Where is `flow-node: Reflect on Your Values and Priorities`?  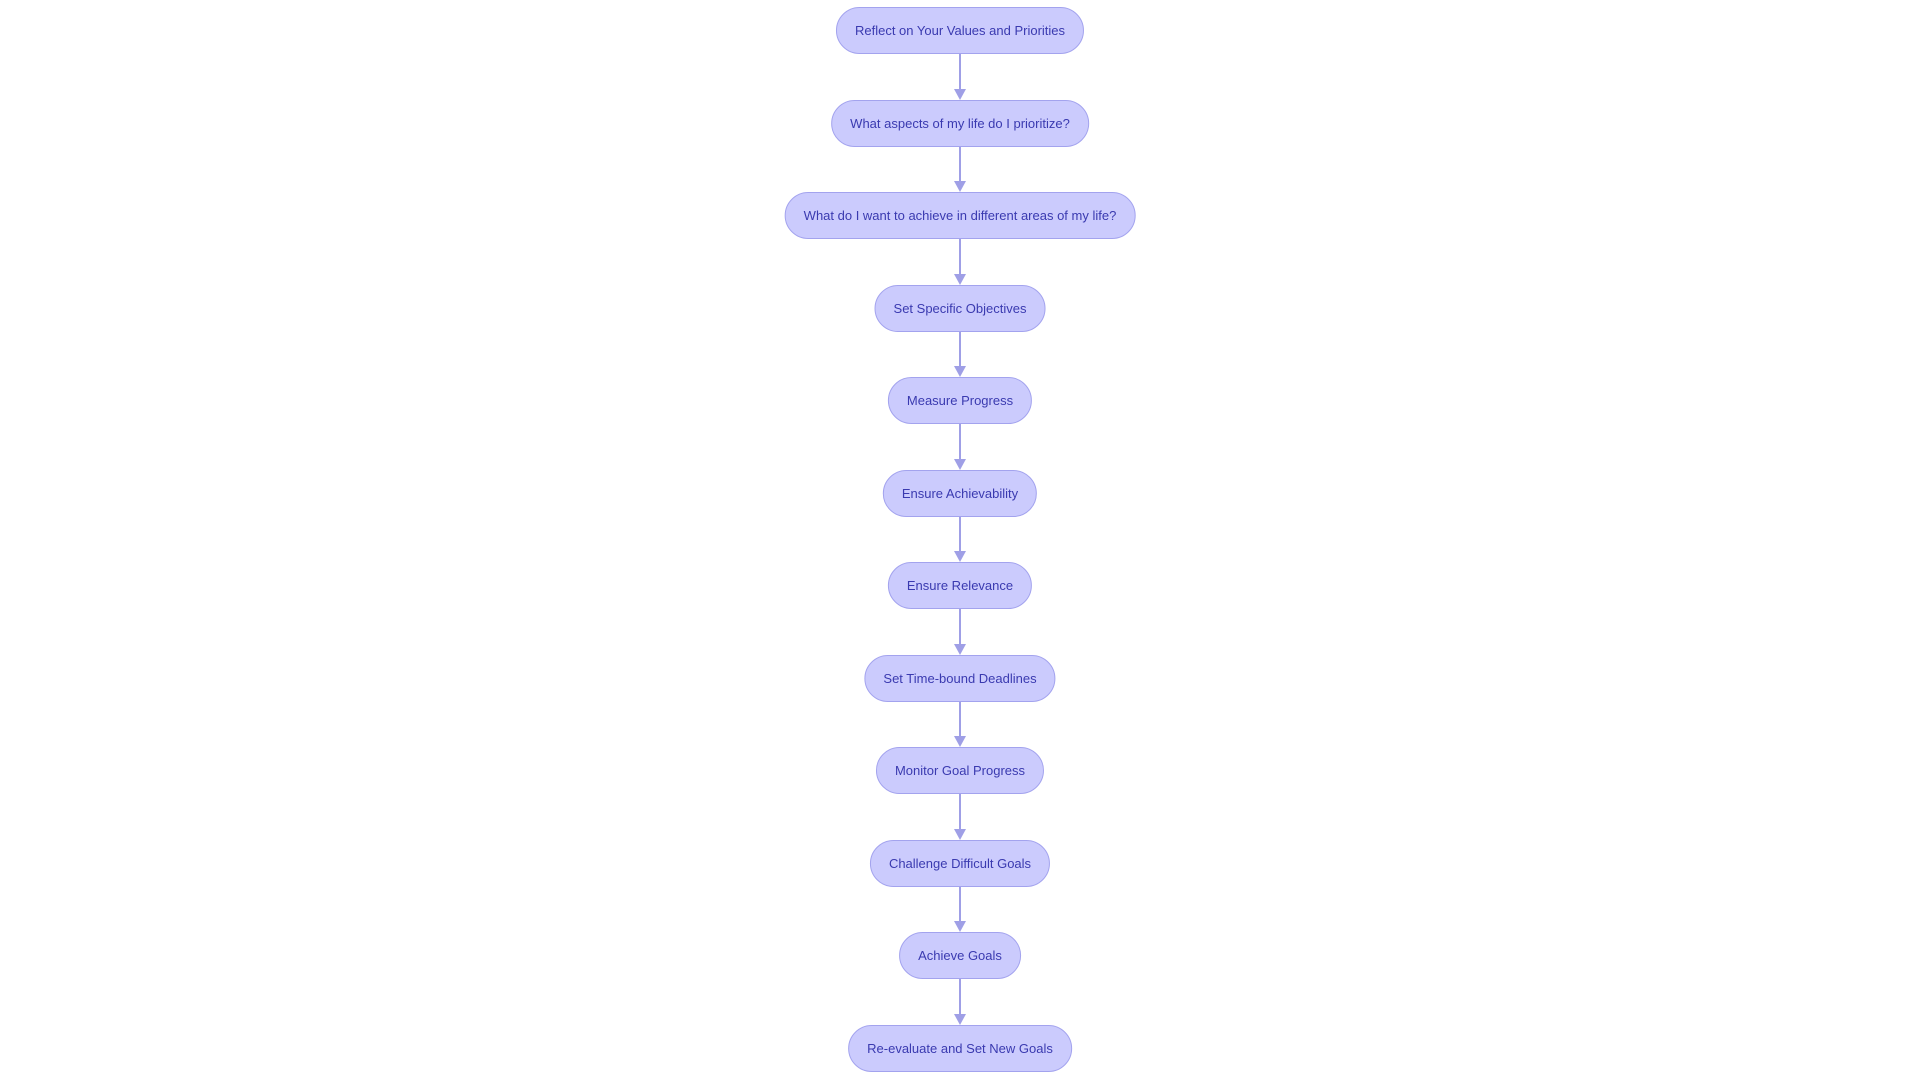 flow-node: Reflect on Your Values and Priorities is located at coordinates (960, 30).